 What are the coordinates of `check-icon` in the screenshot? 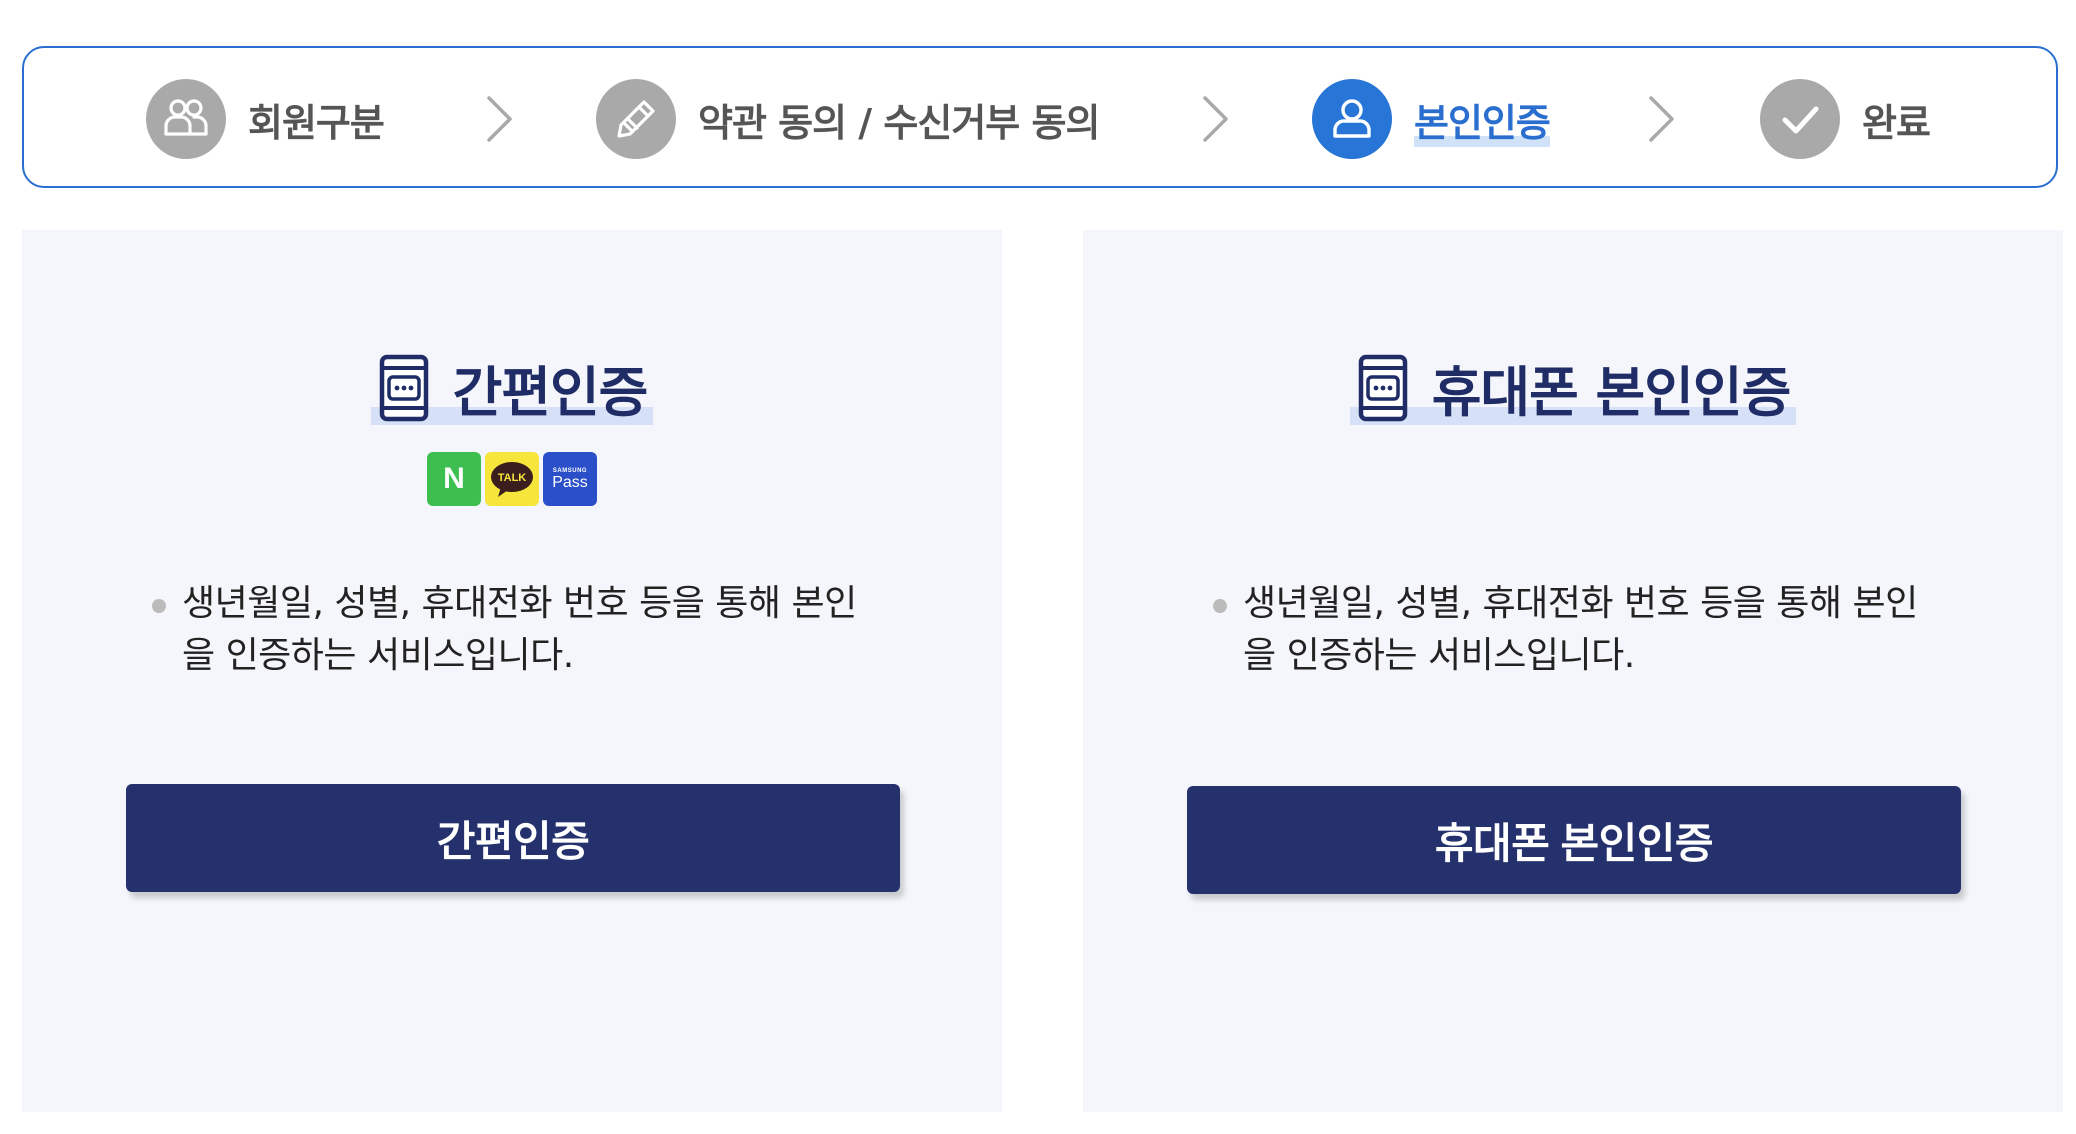 It's located at (1800, 119).